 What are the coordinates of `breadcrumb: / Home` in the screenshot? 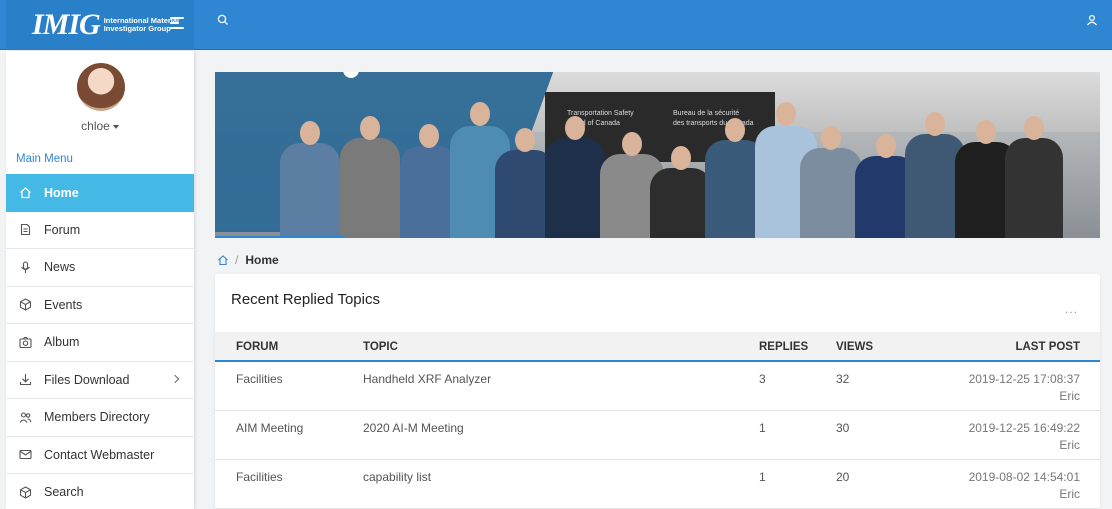 It's located at (248, 260).